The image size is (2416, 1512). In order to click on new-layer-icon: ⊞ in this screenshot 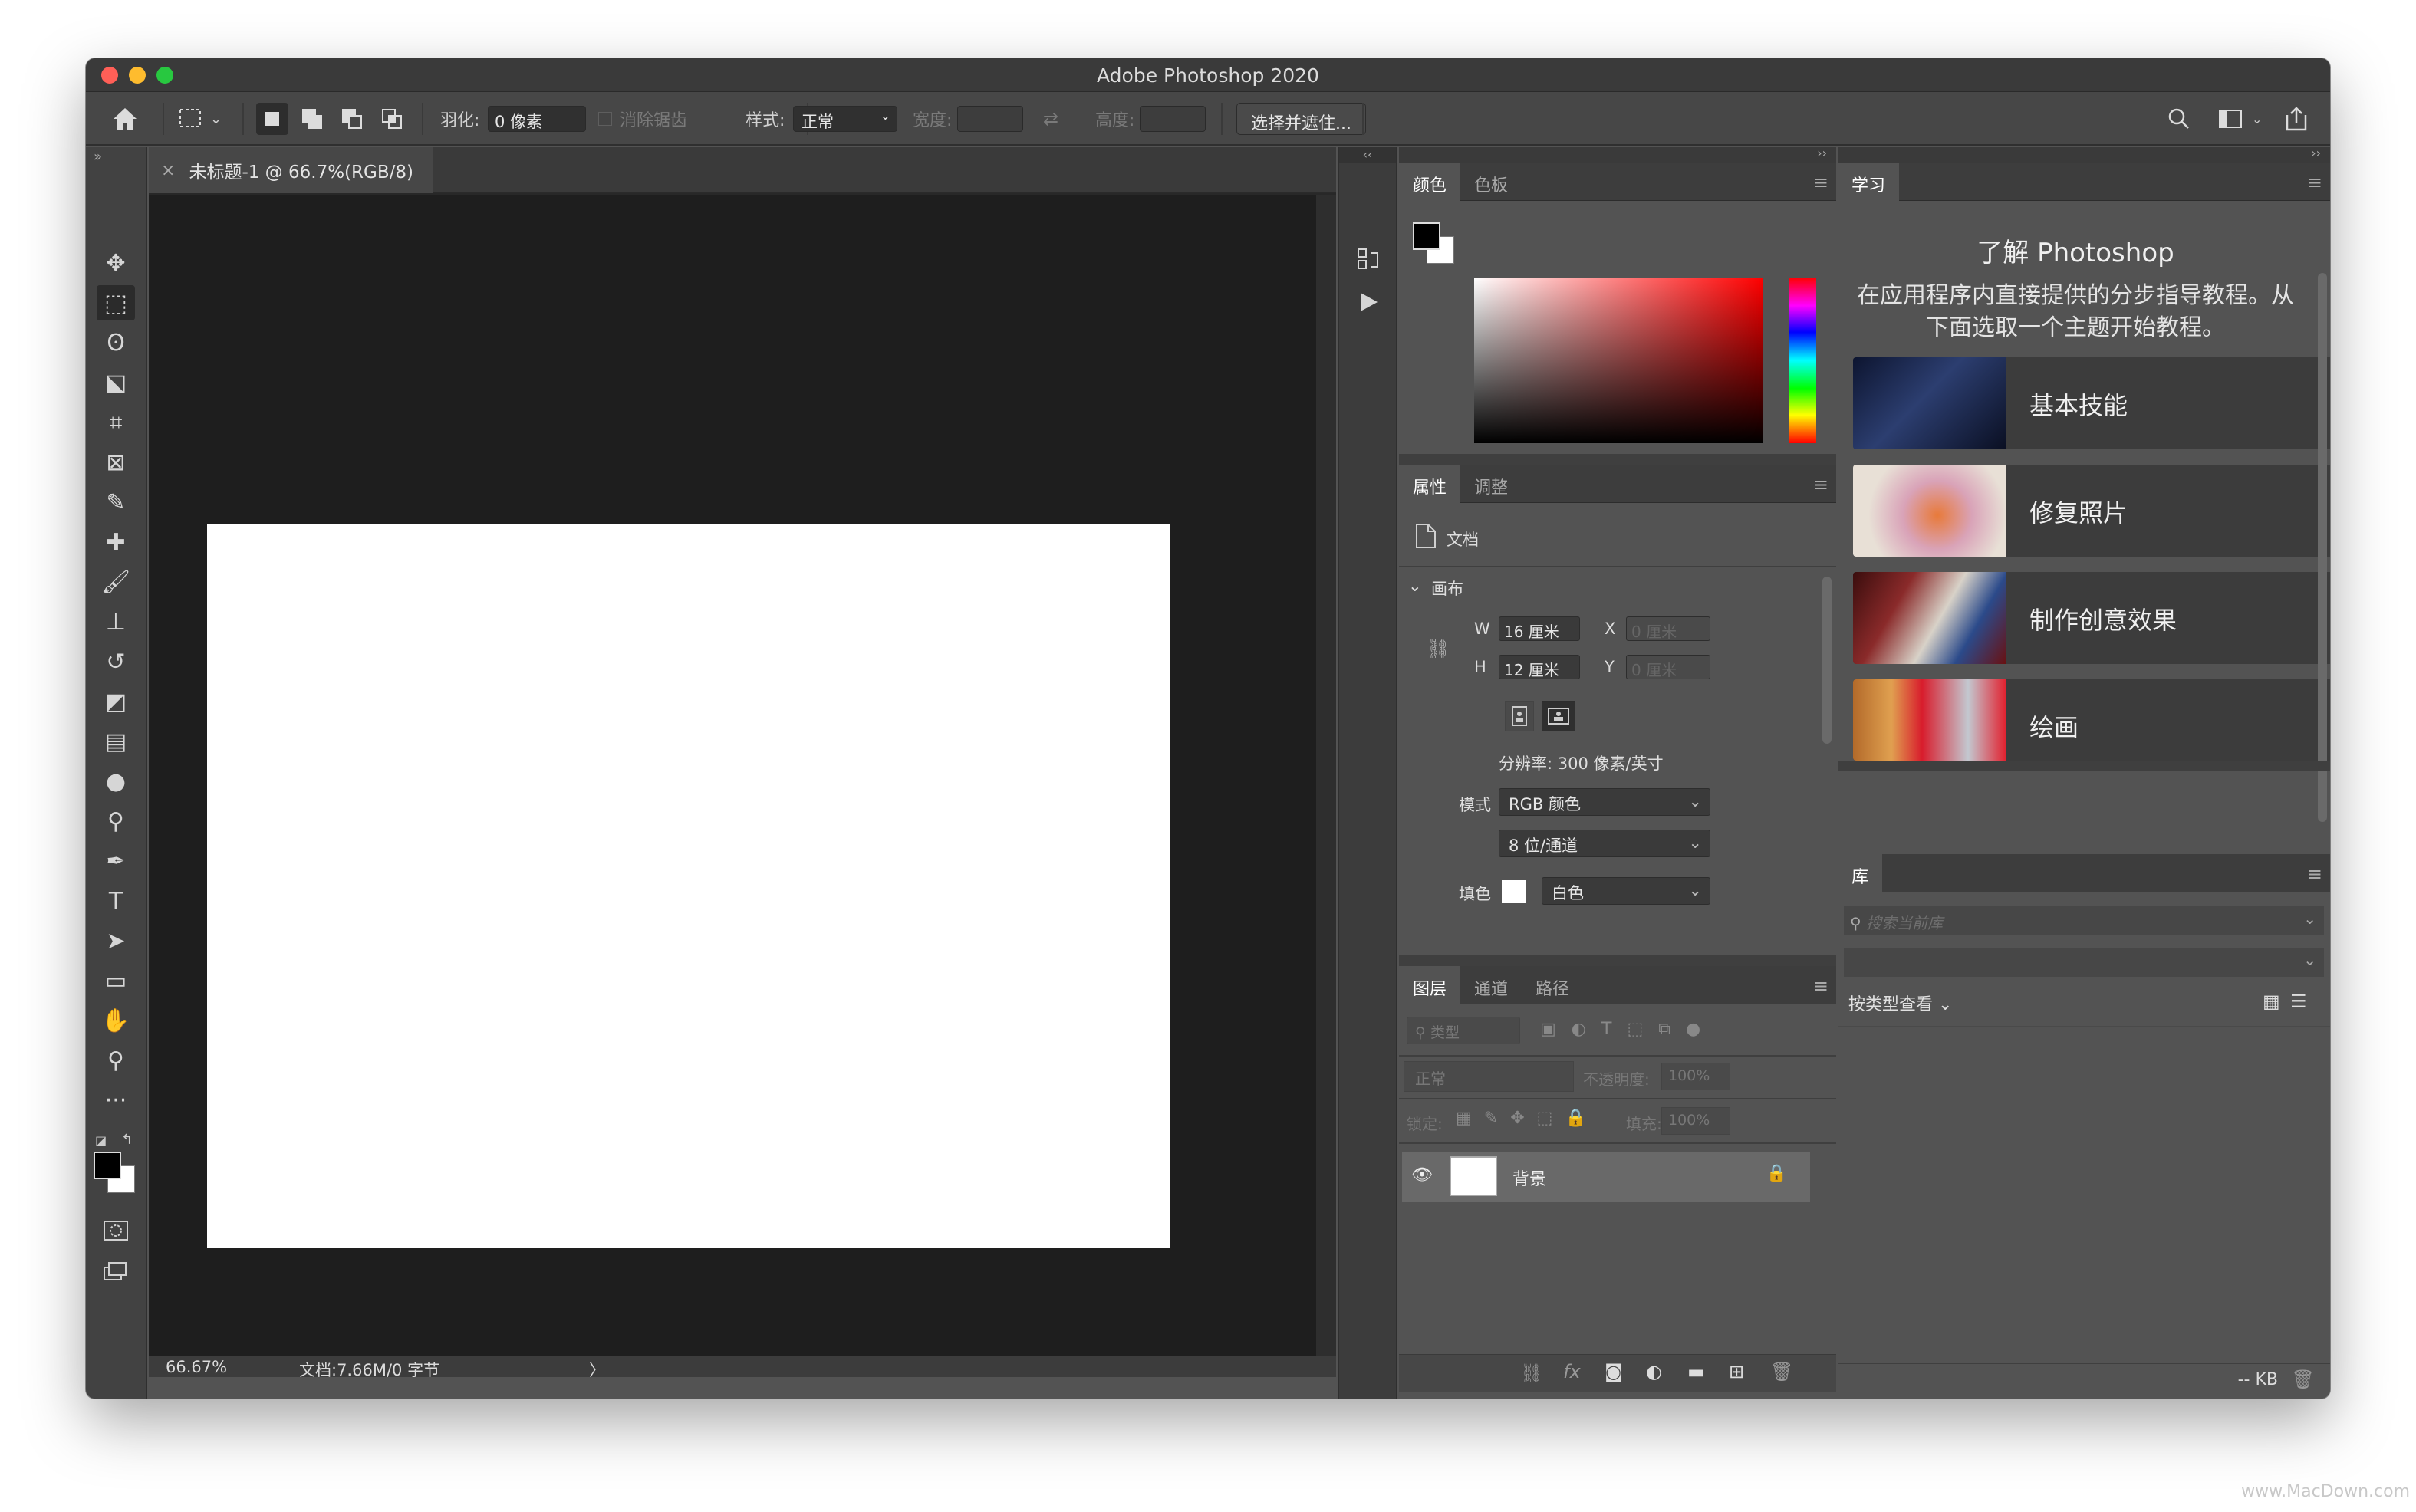, I will do `click(1736, 1371)`.